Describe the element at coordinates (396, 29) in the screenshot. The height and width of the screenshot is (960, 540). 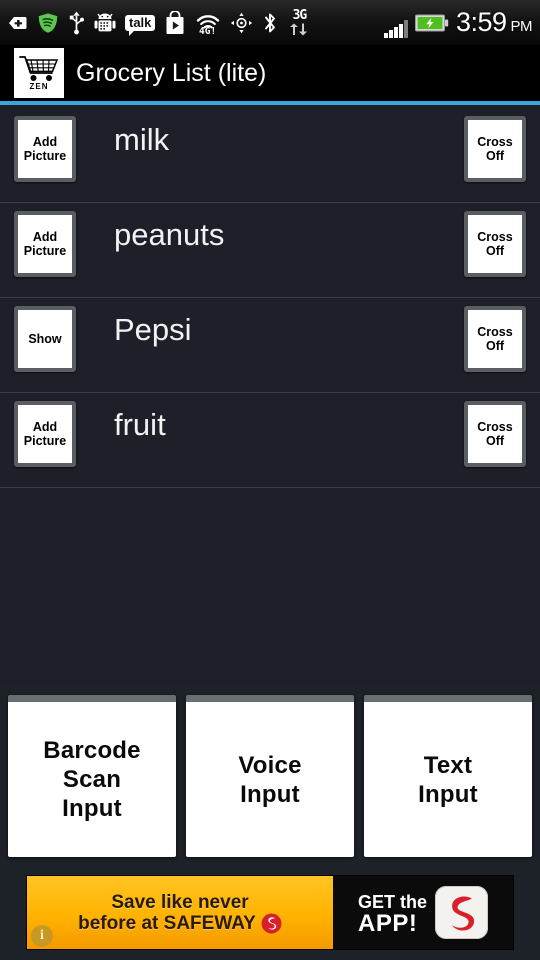
I see `signal-strength-icon` at that location.